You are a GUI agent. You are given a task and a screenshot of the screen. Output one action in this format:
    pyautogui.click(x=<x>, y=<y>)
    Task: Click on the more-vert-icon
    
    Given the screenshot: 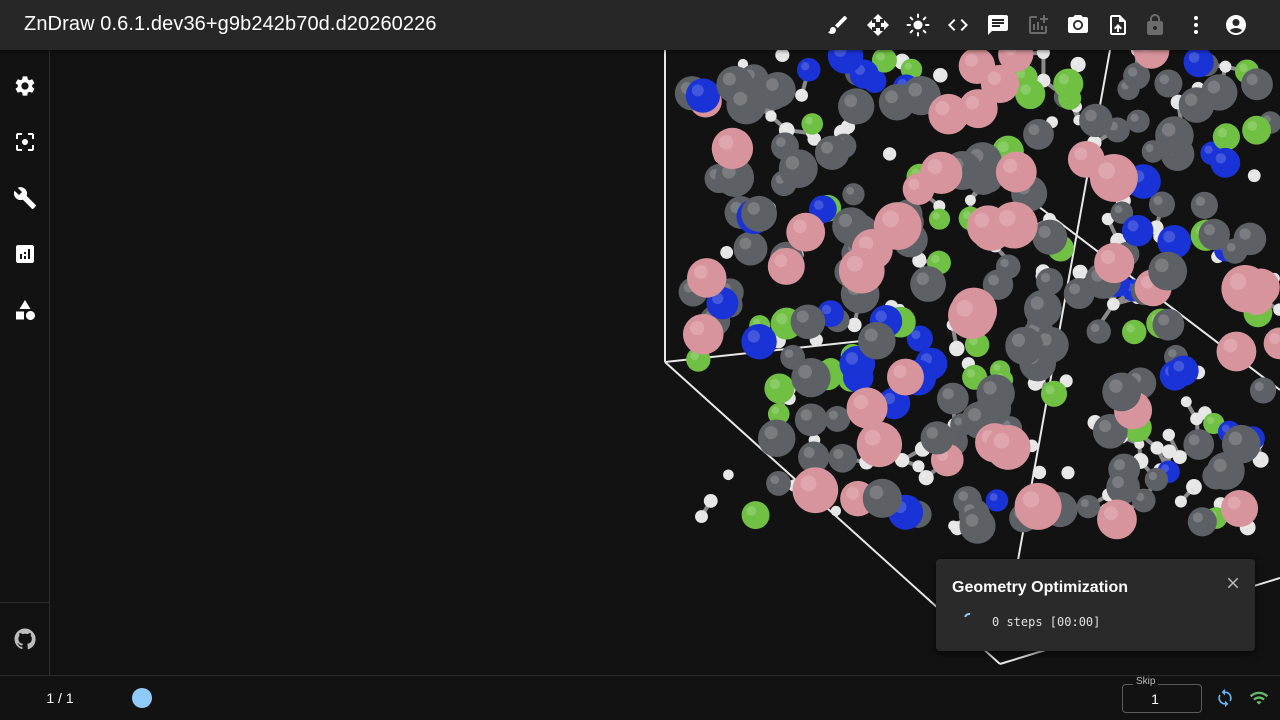 What is the action you would take?
    pyautogui.click(x=1196, y=25)
    